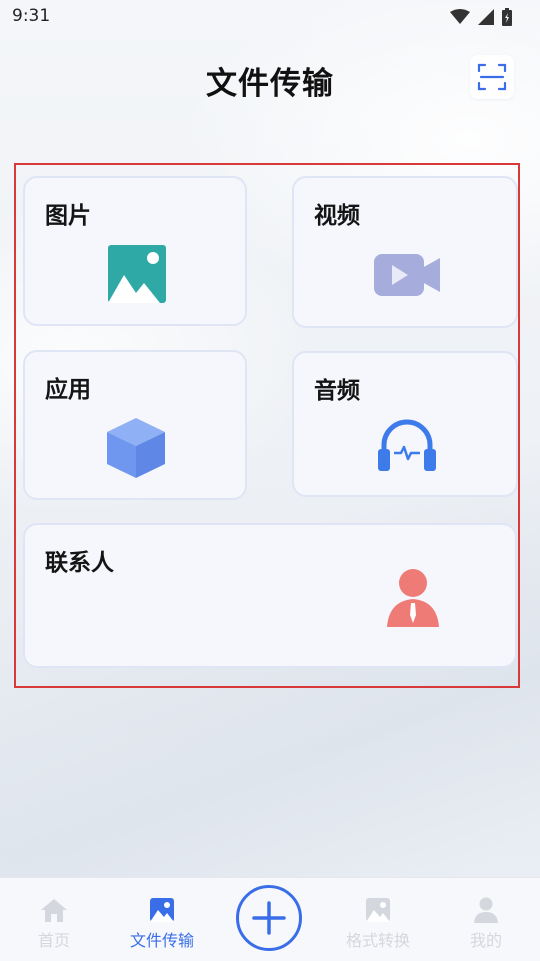 The width and height of the screenshot is (540, 961). I want to click on contact-person-icon, so click(413, 598).